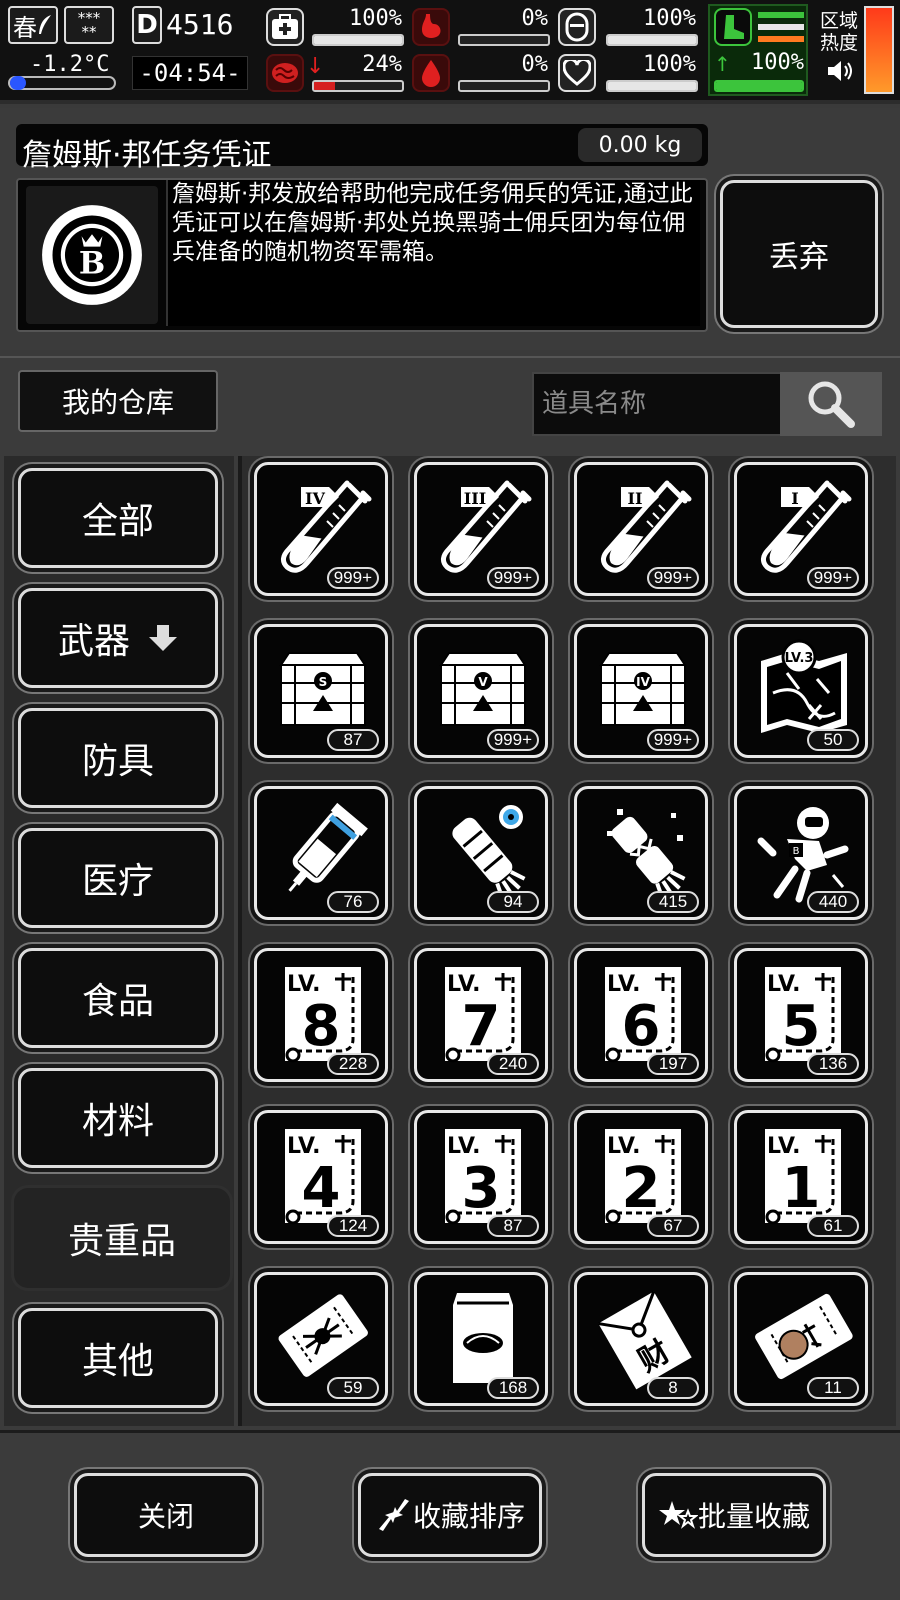 This screenshot has height=1600, width=900. What do you see at coordinates (838, 21) in the screenshot?
I see `zone-heat-label-line-1: 区域` at bounding box center [838, 21].